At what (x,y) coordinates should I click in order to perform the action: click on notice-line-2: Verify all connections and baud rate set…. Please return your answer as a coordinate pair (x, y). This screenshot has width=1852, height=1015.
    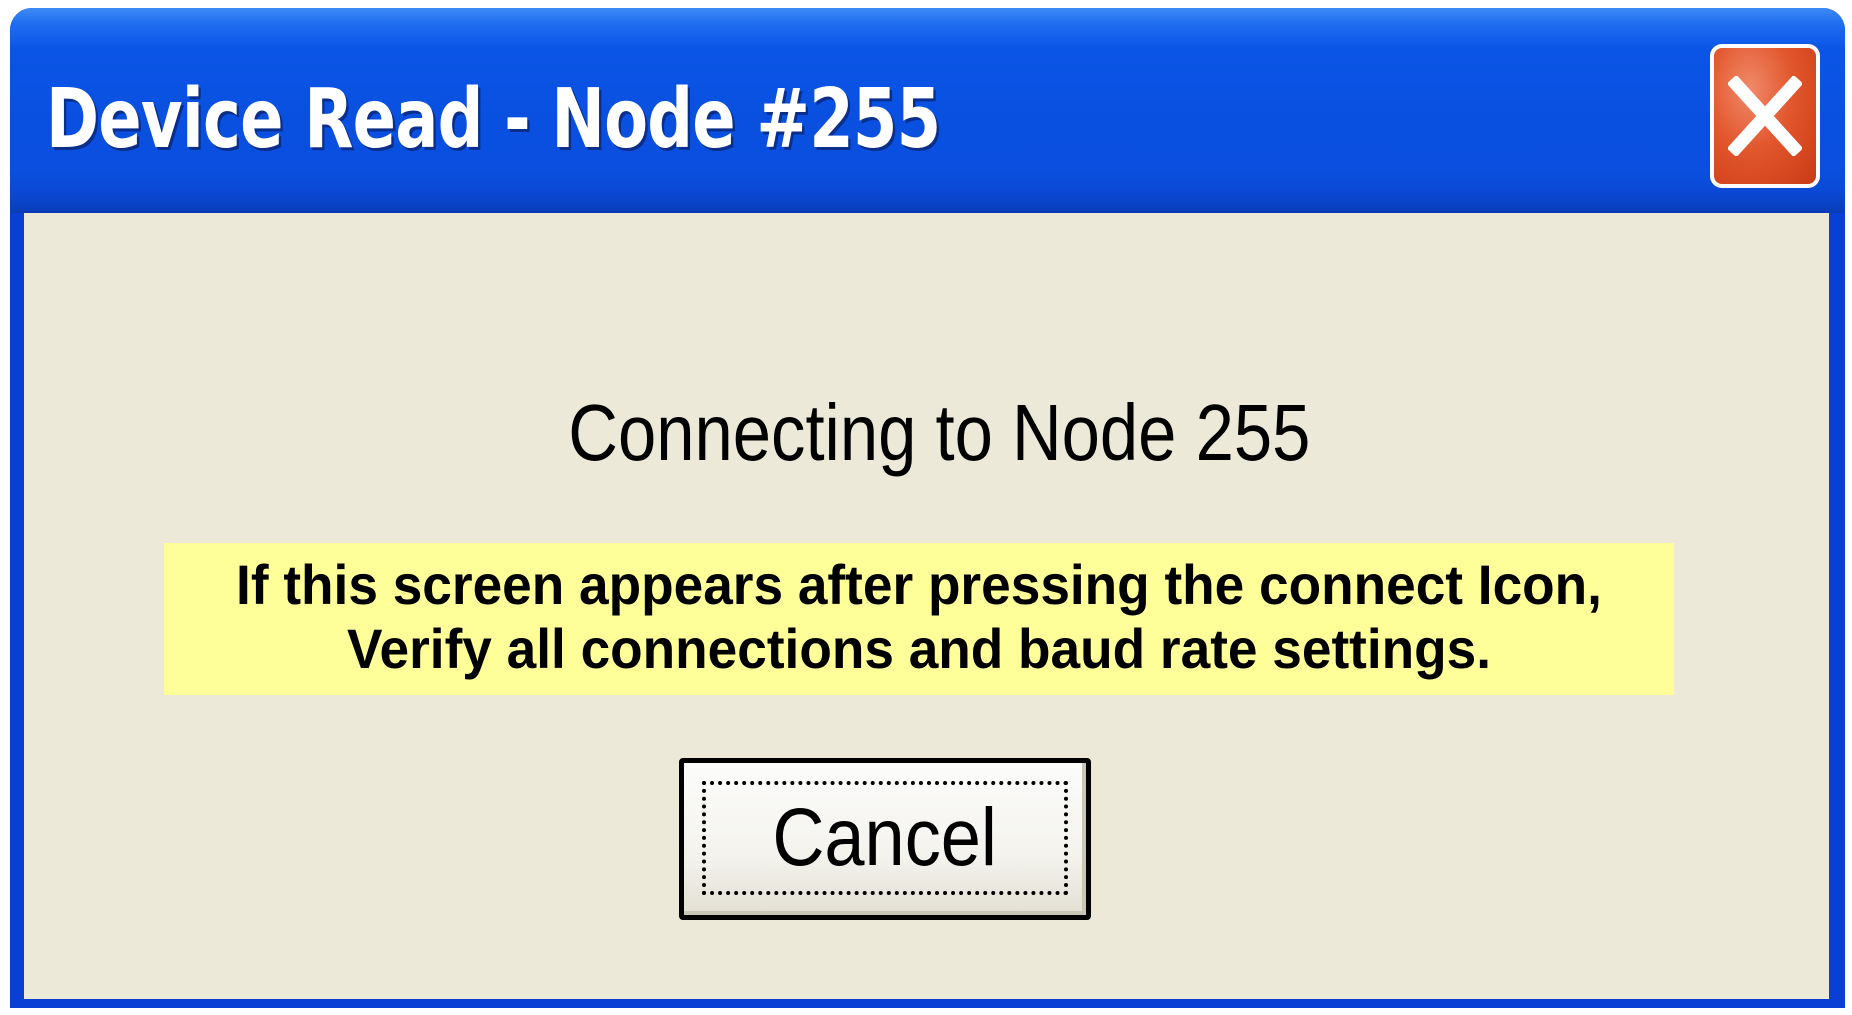
    Looking at the image, I should click on (919, 648).